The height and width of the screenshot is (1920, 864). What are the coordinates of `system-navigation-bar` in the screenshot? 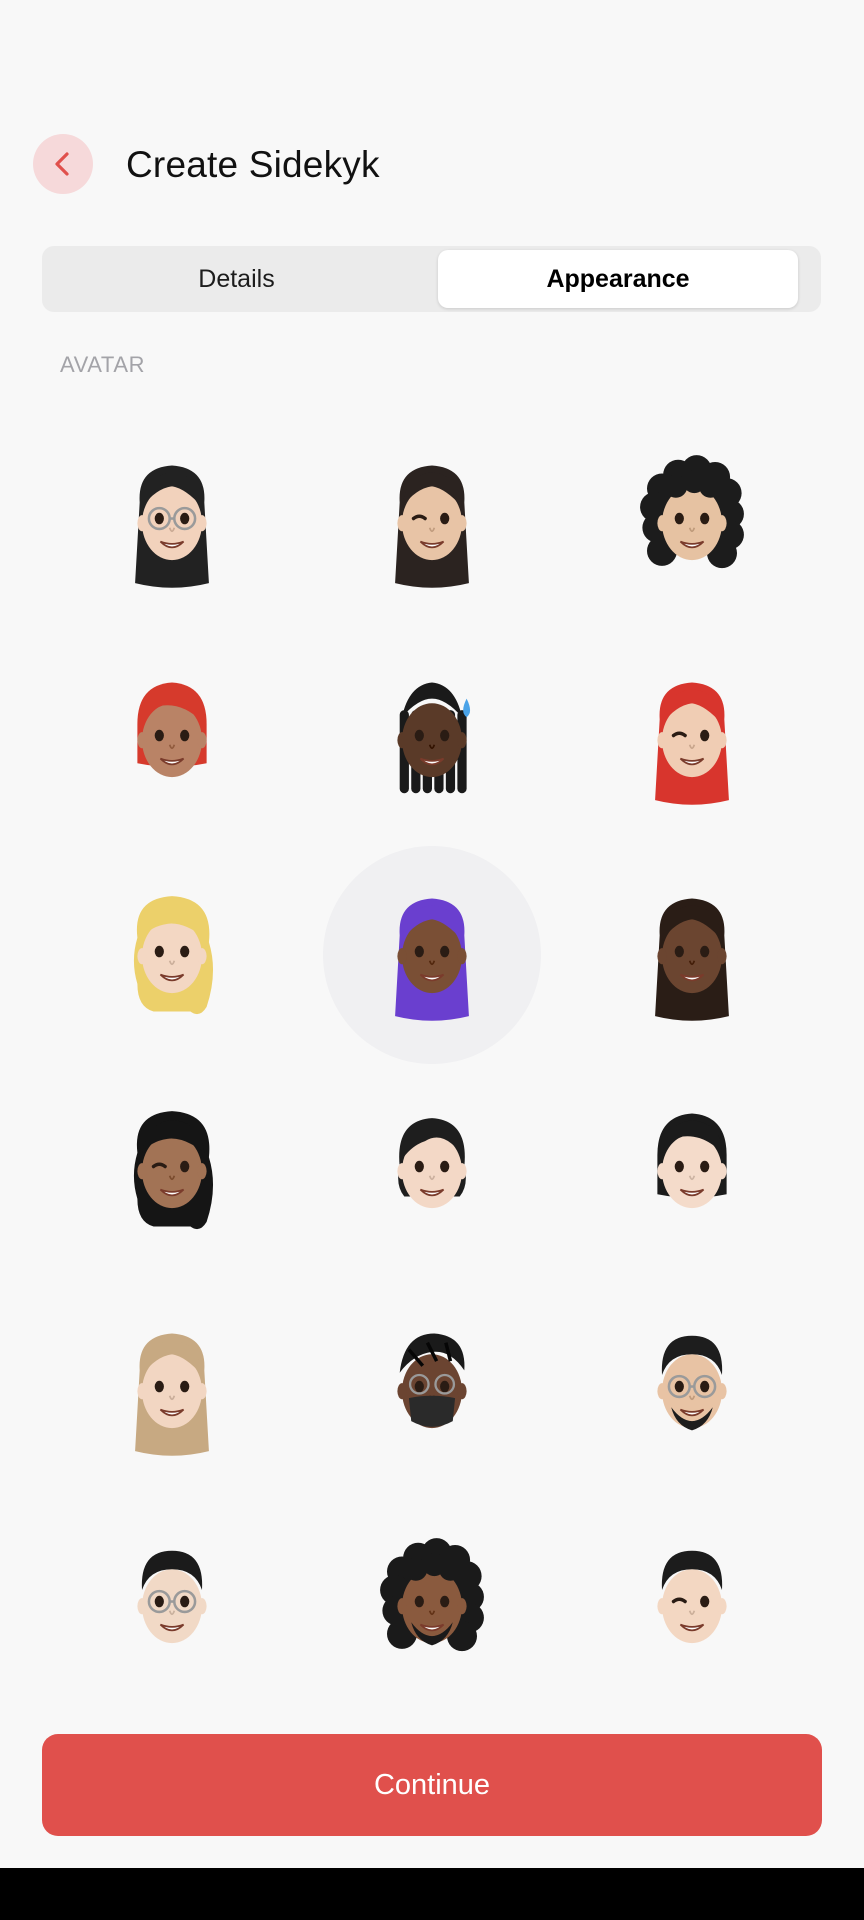 It's located at (432, 1894).